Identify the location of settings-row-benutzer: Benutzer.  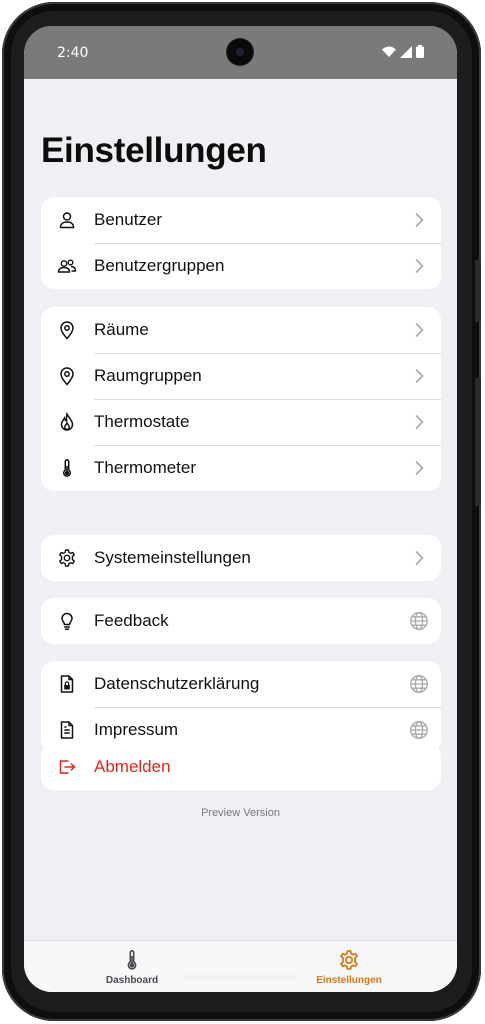
(241, 220).